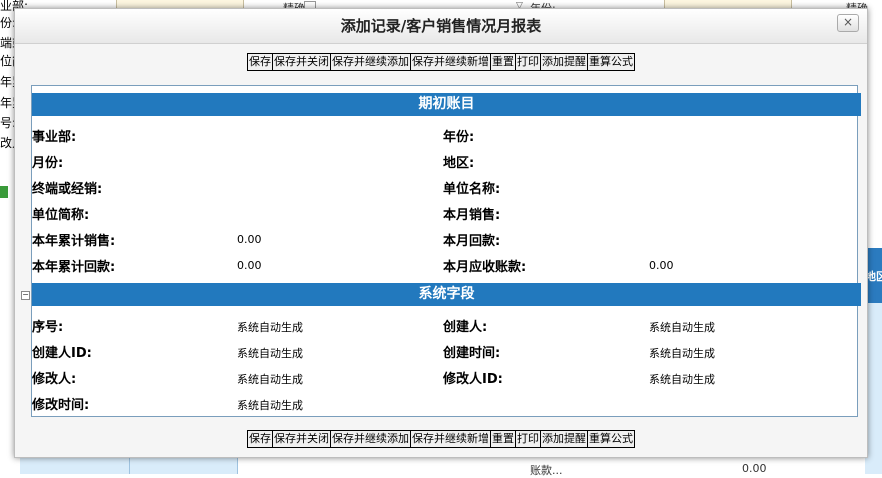  What do you see at coordinates (472, 241) in the screenshot?
I see `field-label: 本月回款:` at bounding box center [472, 241].